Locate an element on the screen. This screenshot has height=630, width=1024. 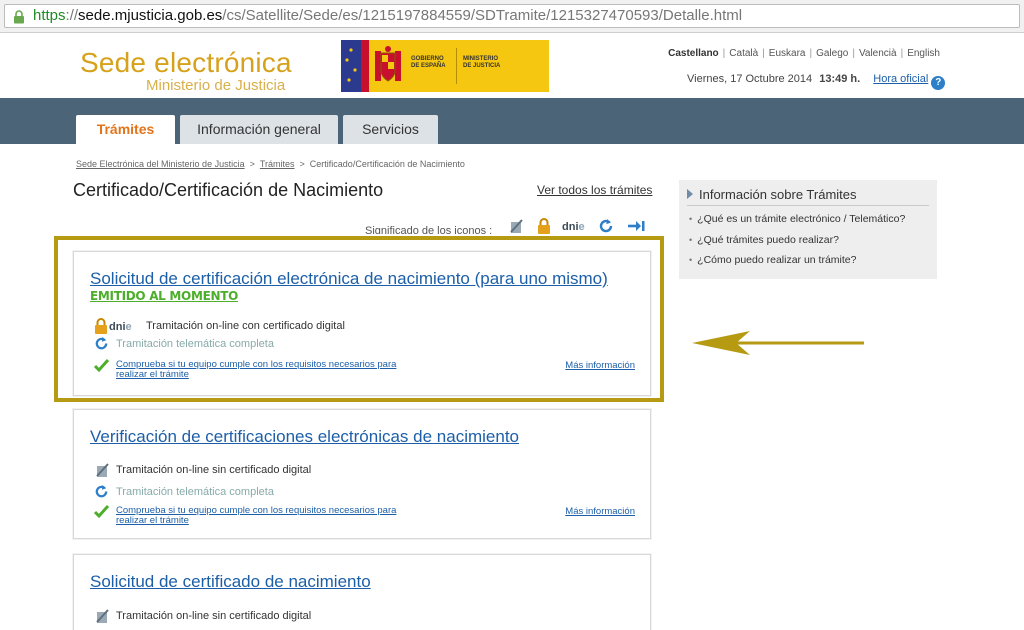
gobierno-de-espana-label: GOBIERNO DE ESPAÑA is located at coordinates (428, 62).